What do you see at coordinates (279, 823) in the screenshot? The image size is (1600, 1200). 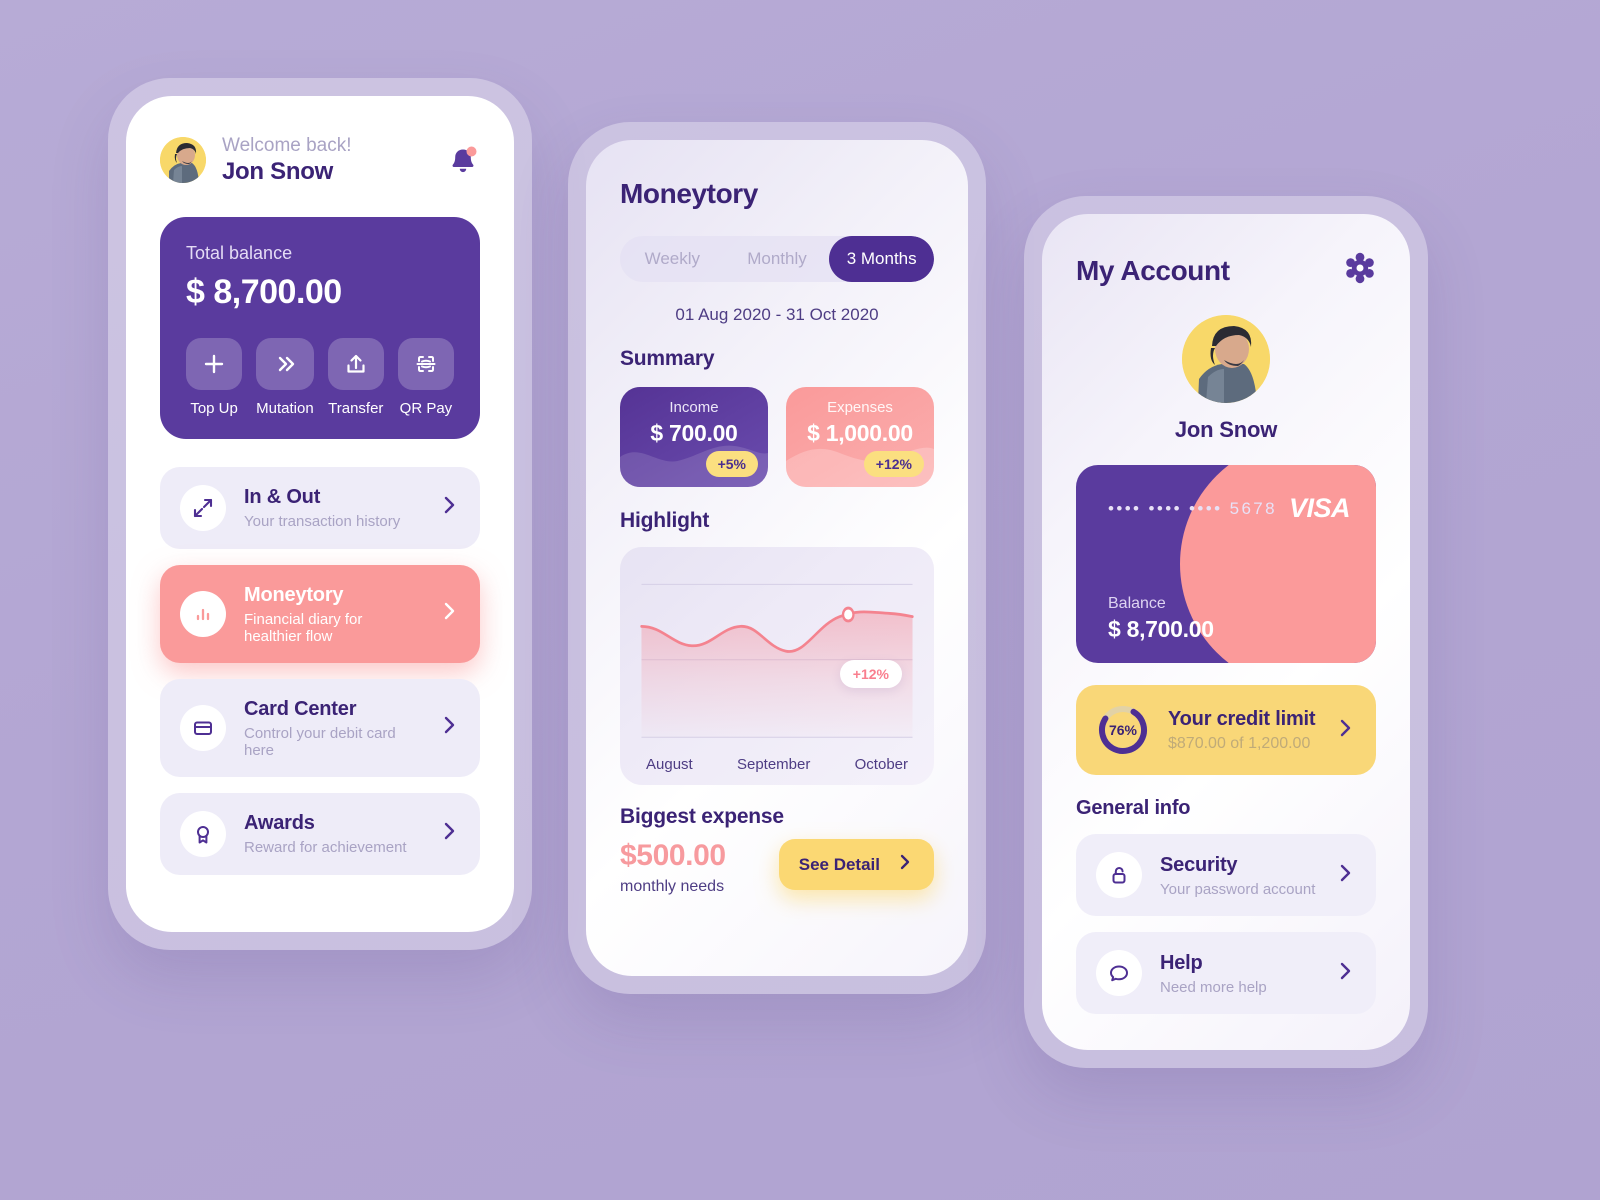 I see `menu-item-title: Awards` at bounding box center [279, 823].